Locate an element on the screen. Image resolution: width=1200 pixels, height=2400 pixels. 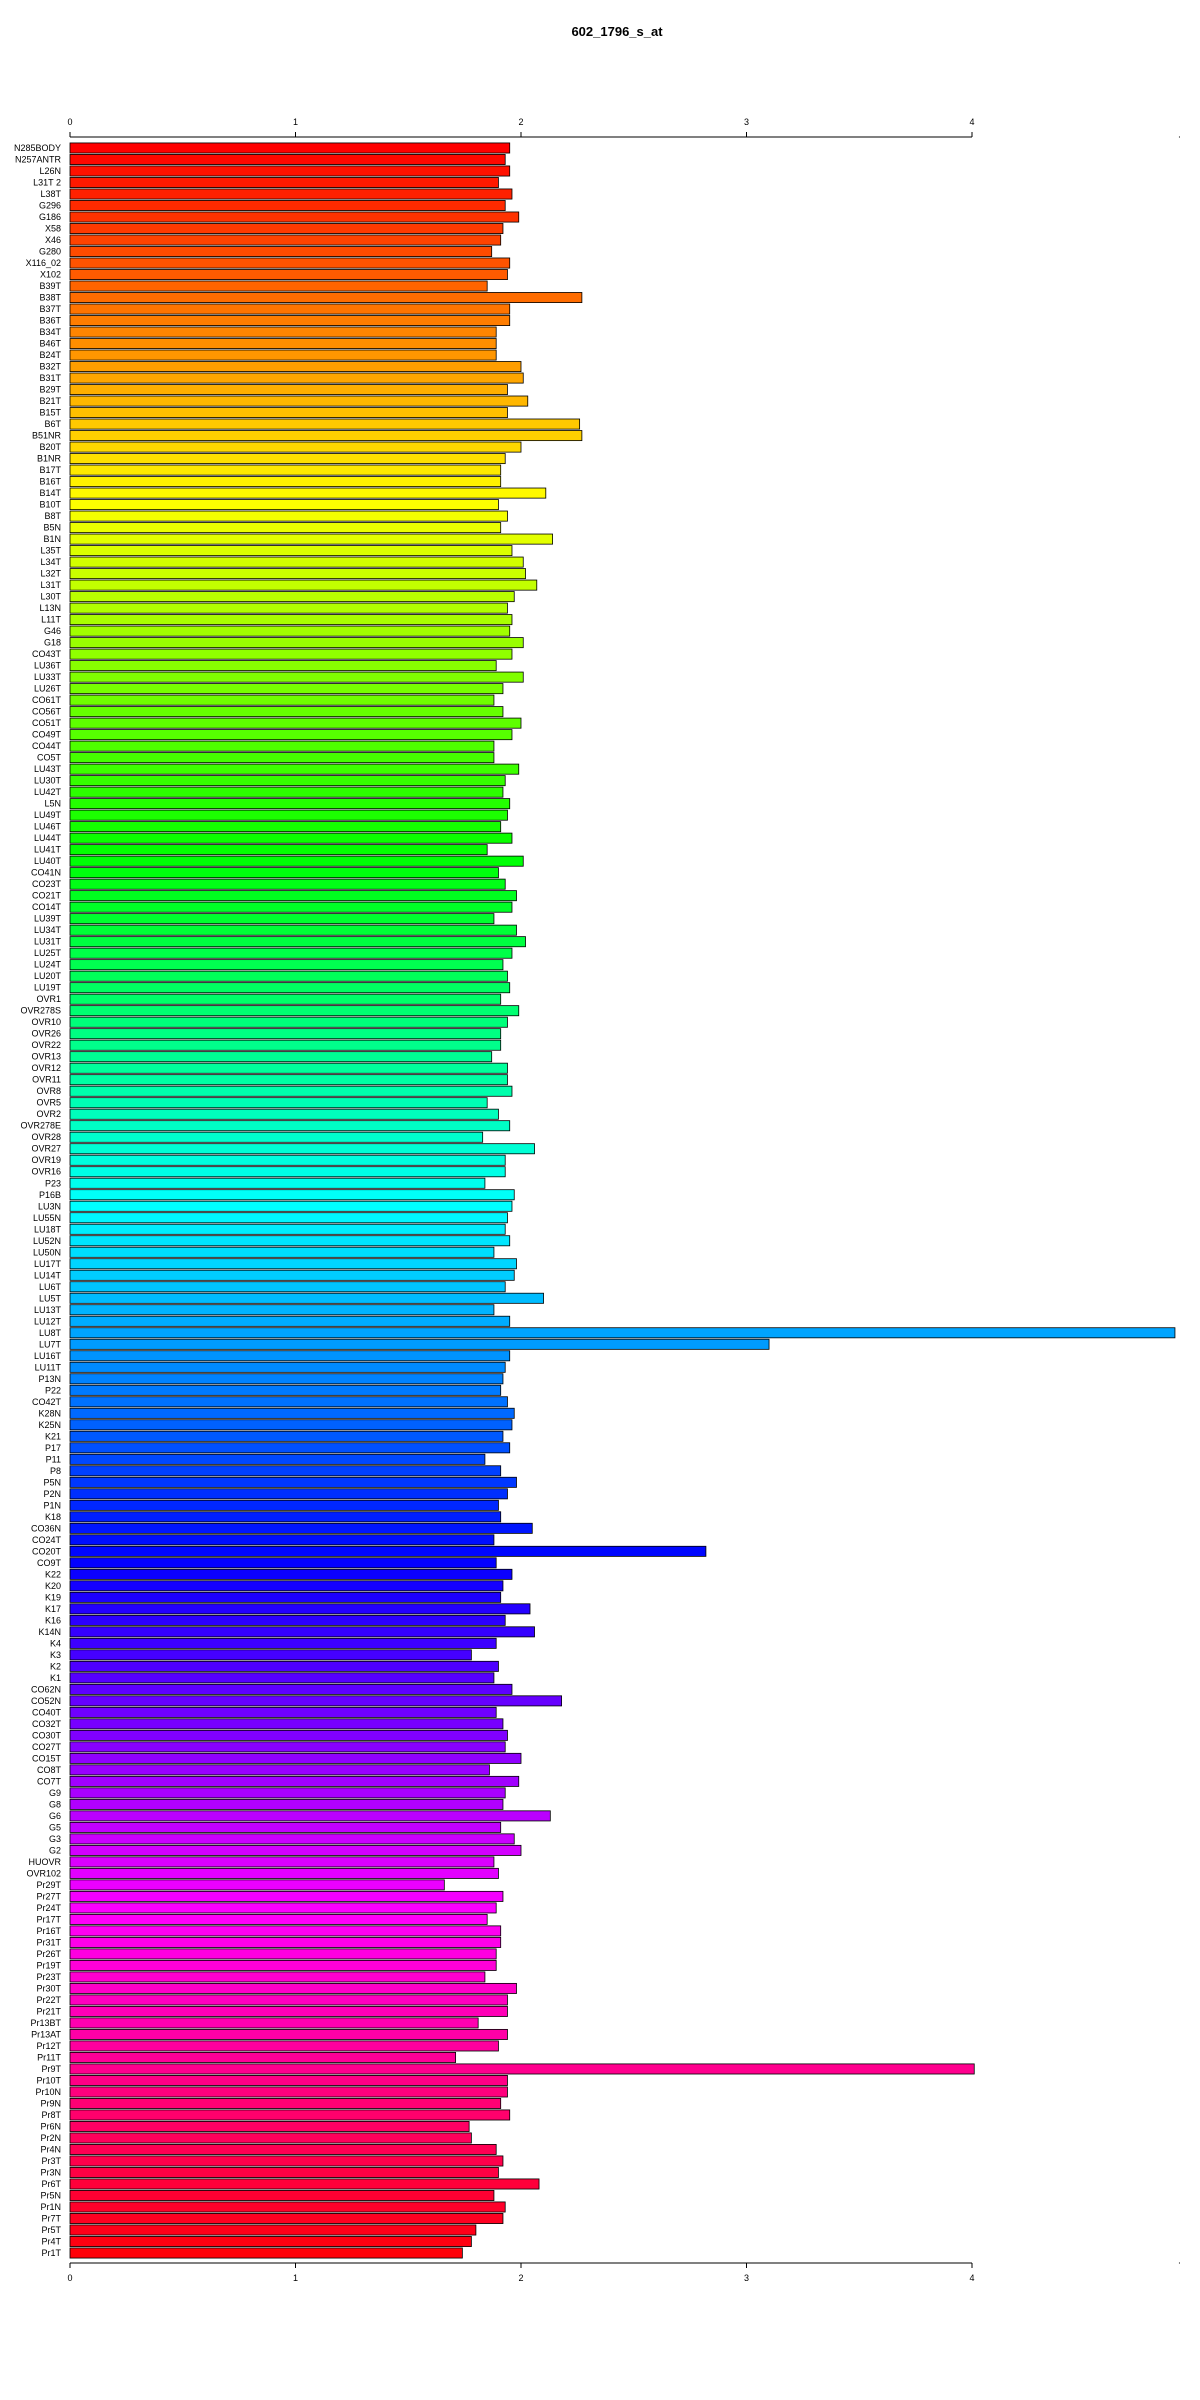
category-label: B1NR is located at coordinates (49, 459).